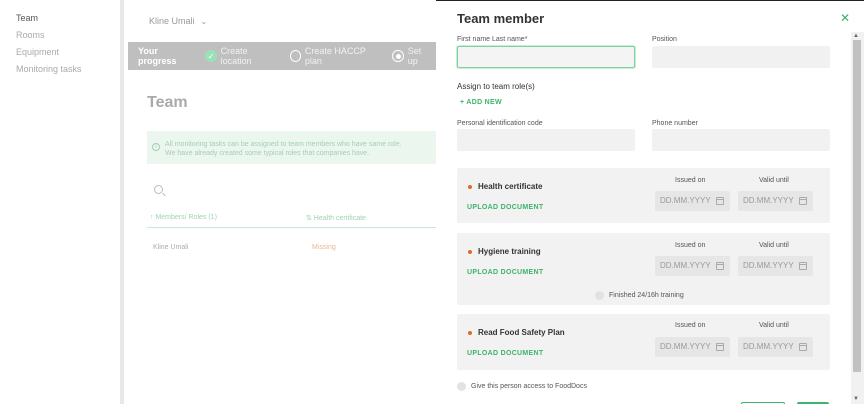 The width and height of the screenshot is (864, 404). I want to click on access-checkbox: Give this person access to FoodDocs, so click(522, 386).